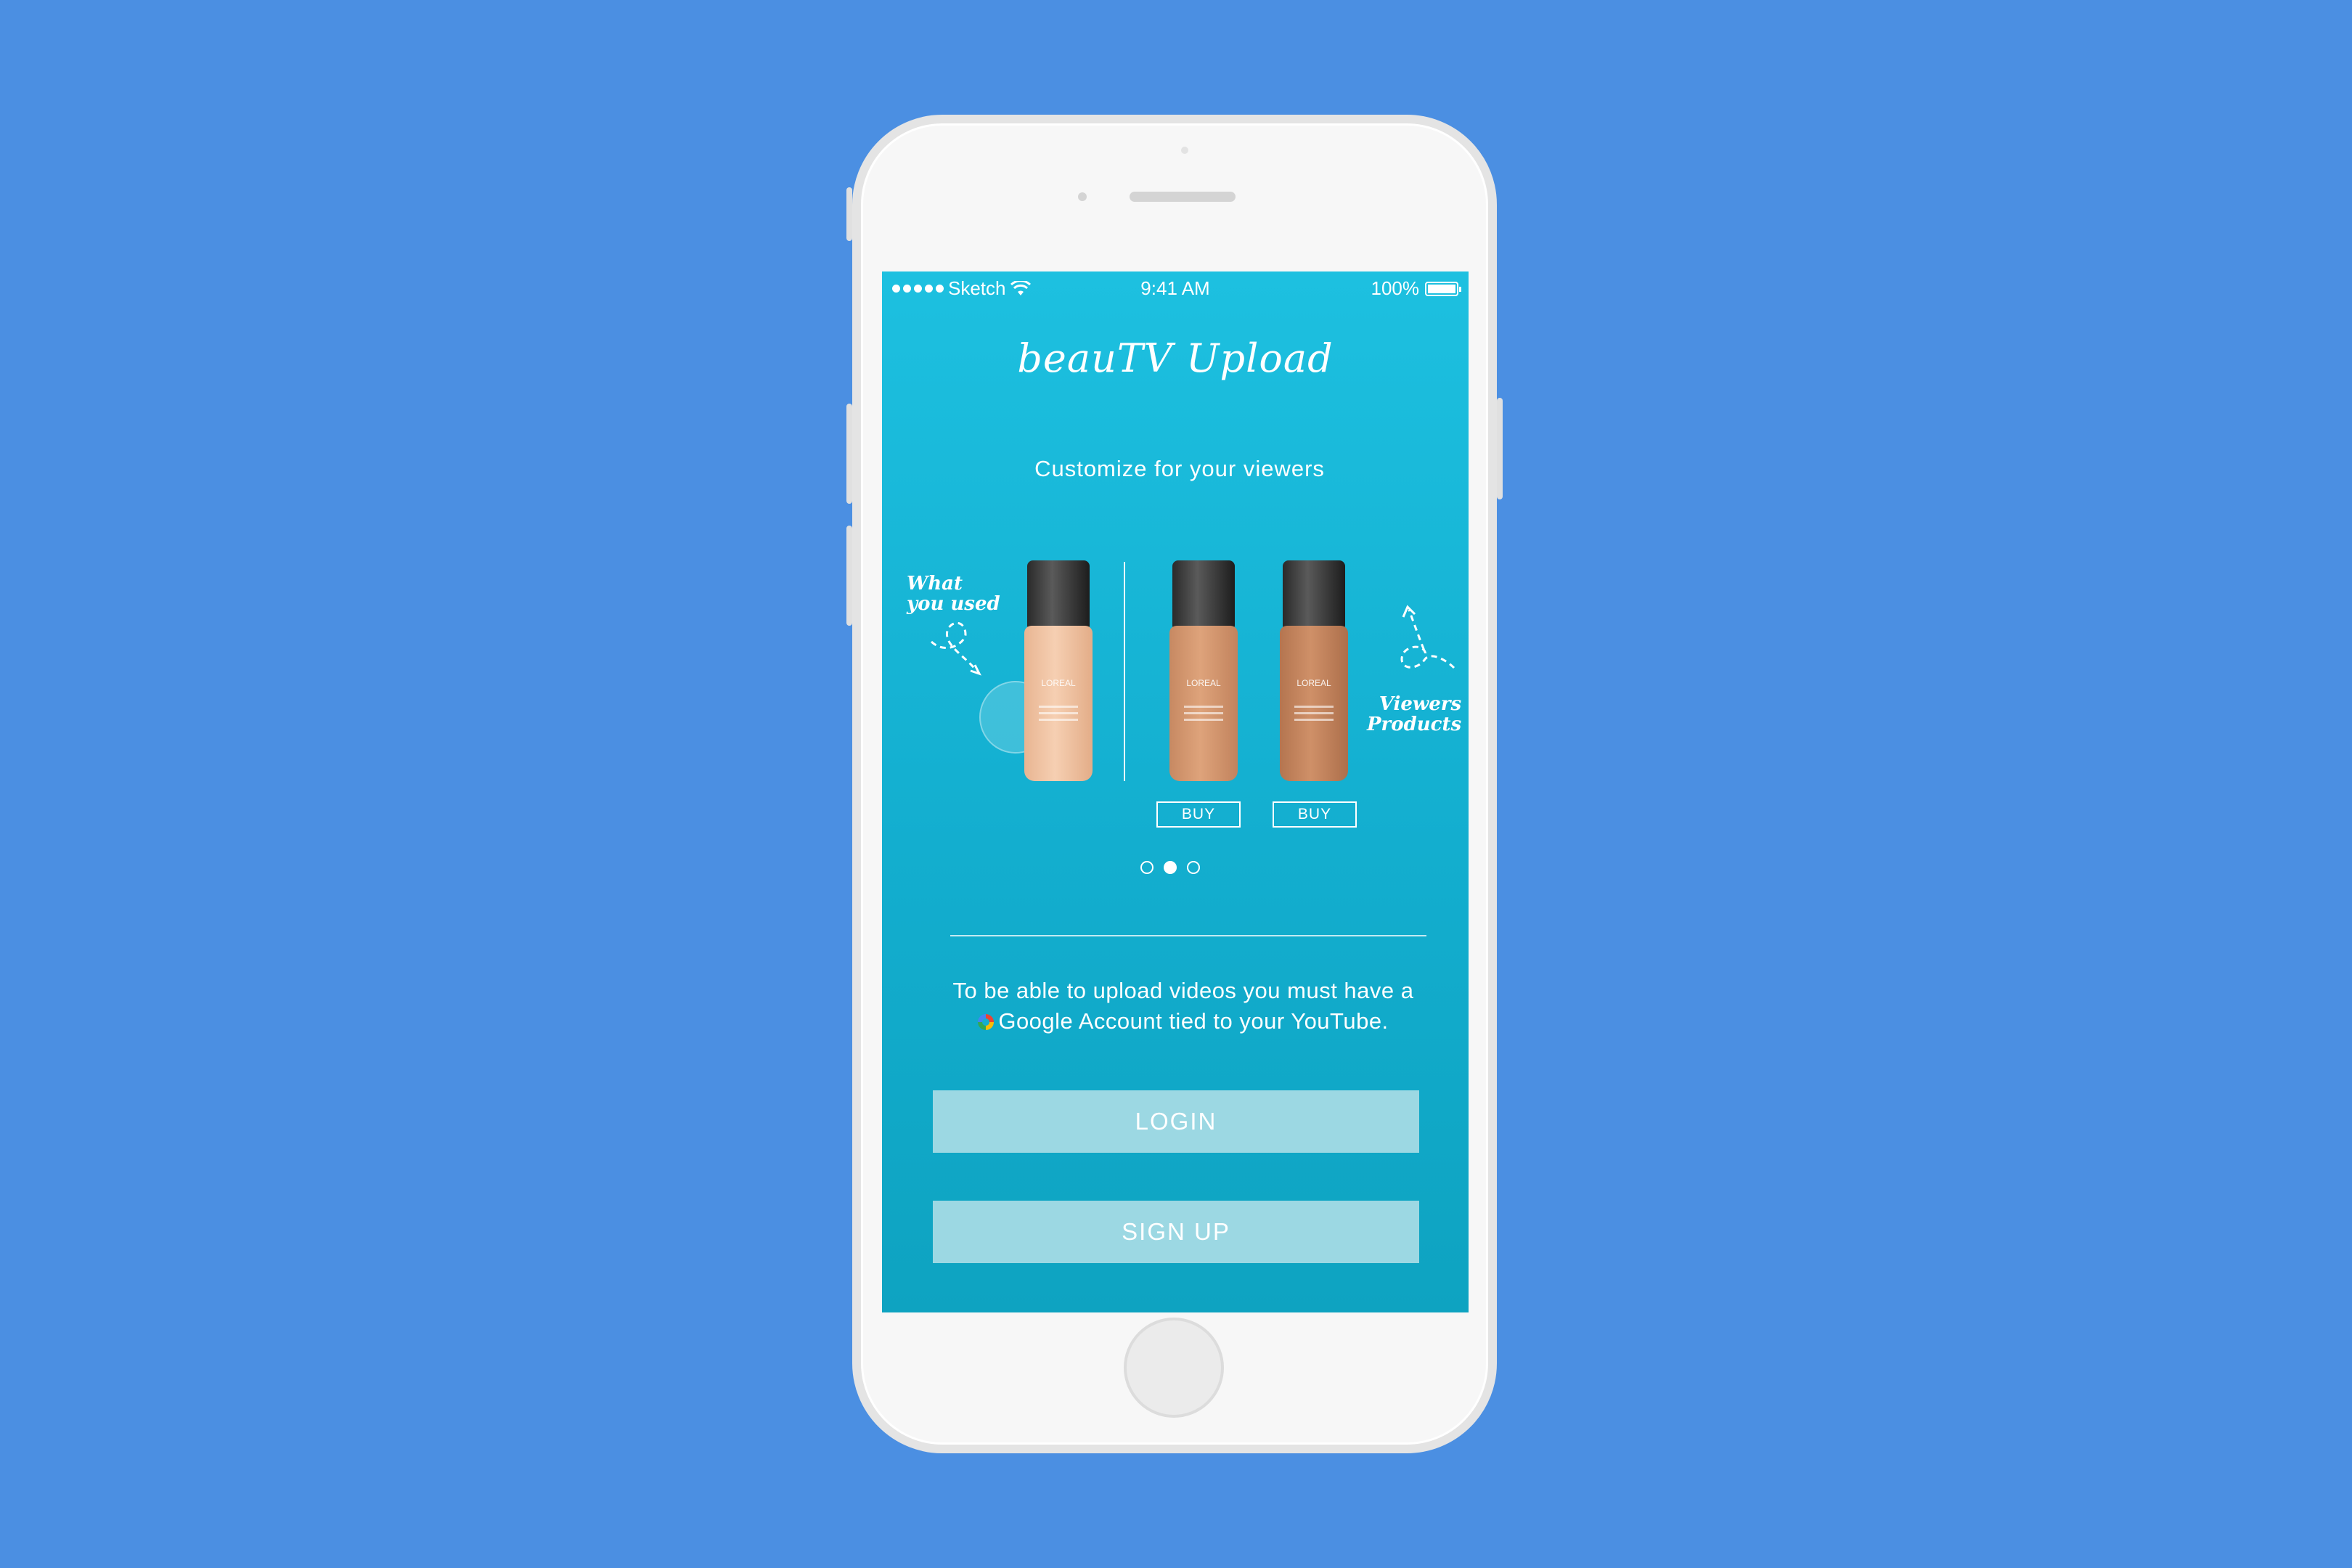 This screenshot has width=2352, height=1568. I want to click on carousel-page-indicator, so click(1170, 868).